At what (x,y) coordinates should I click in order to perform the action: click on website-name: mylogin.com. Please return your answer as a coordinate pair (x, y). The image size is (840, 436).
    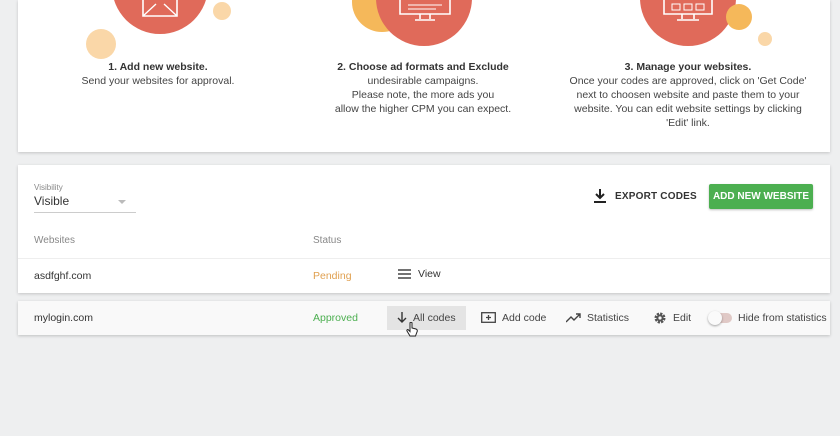
    Looking at the image, I should click on (63, 318).